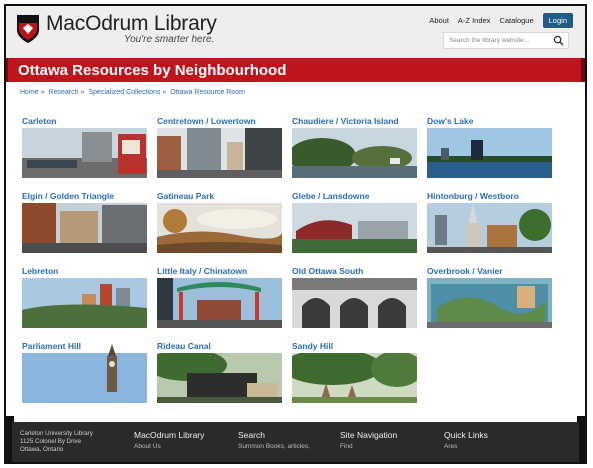 The image size is (593, 468). I want to click on card-title: Dow's Lake, so click(489, 121).